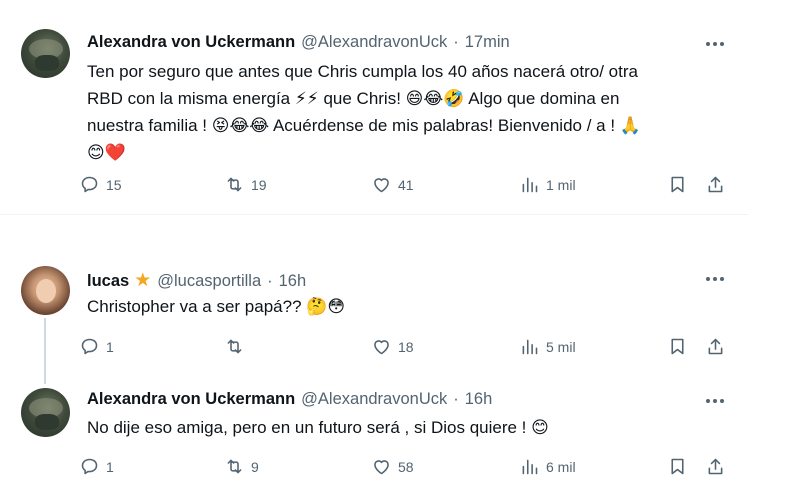 This screenshot has width=800, height=502. What do you see at coordinates (406, 466) in the screenshot?
I see `like-count: 58` at bounding box center [406, 466].